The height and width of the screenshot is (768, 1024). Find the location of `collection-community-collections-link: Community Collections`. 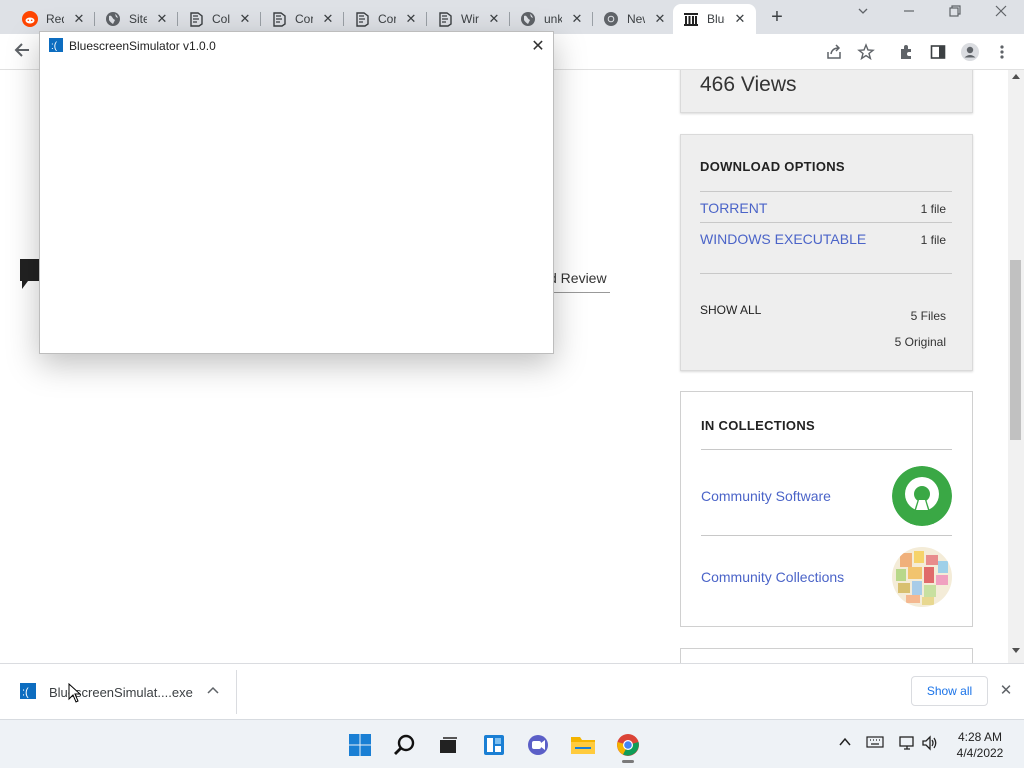

collection-community-collections-link: Community Collections is located at coordinates (772, 577).